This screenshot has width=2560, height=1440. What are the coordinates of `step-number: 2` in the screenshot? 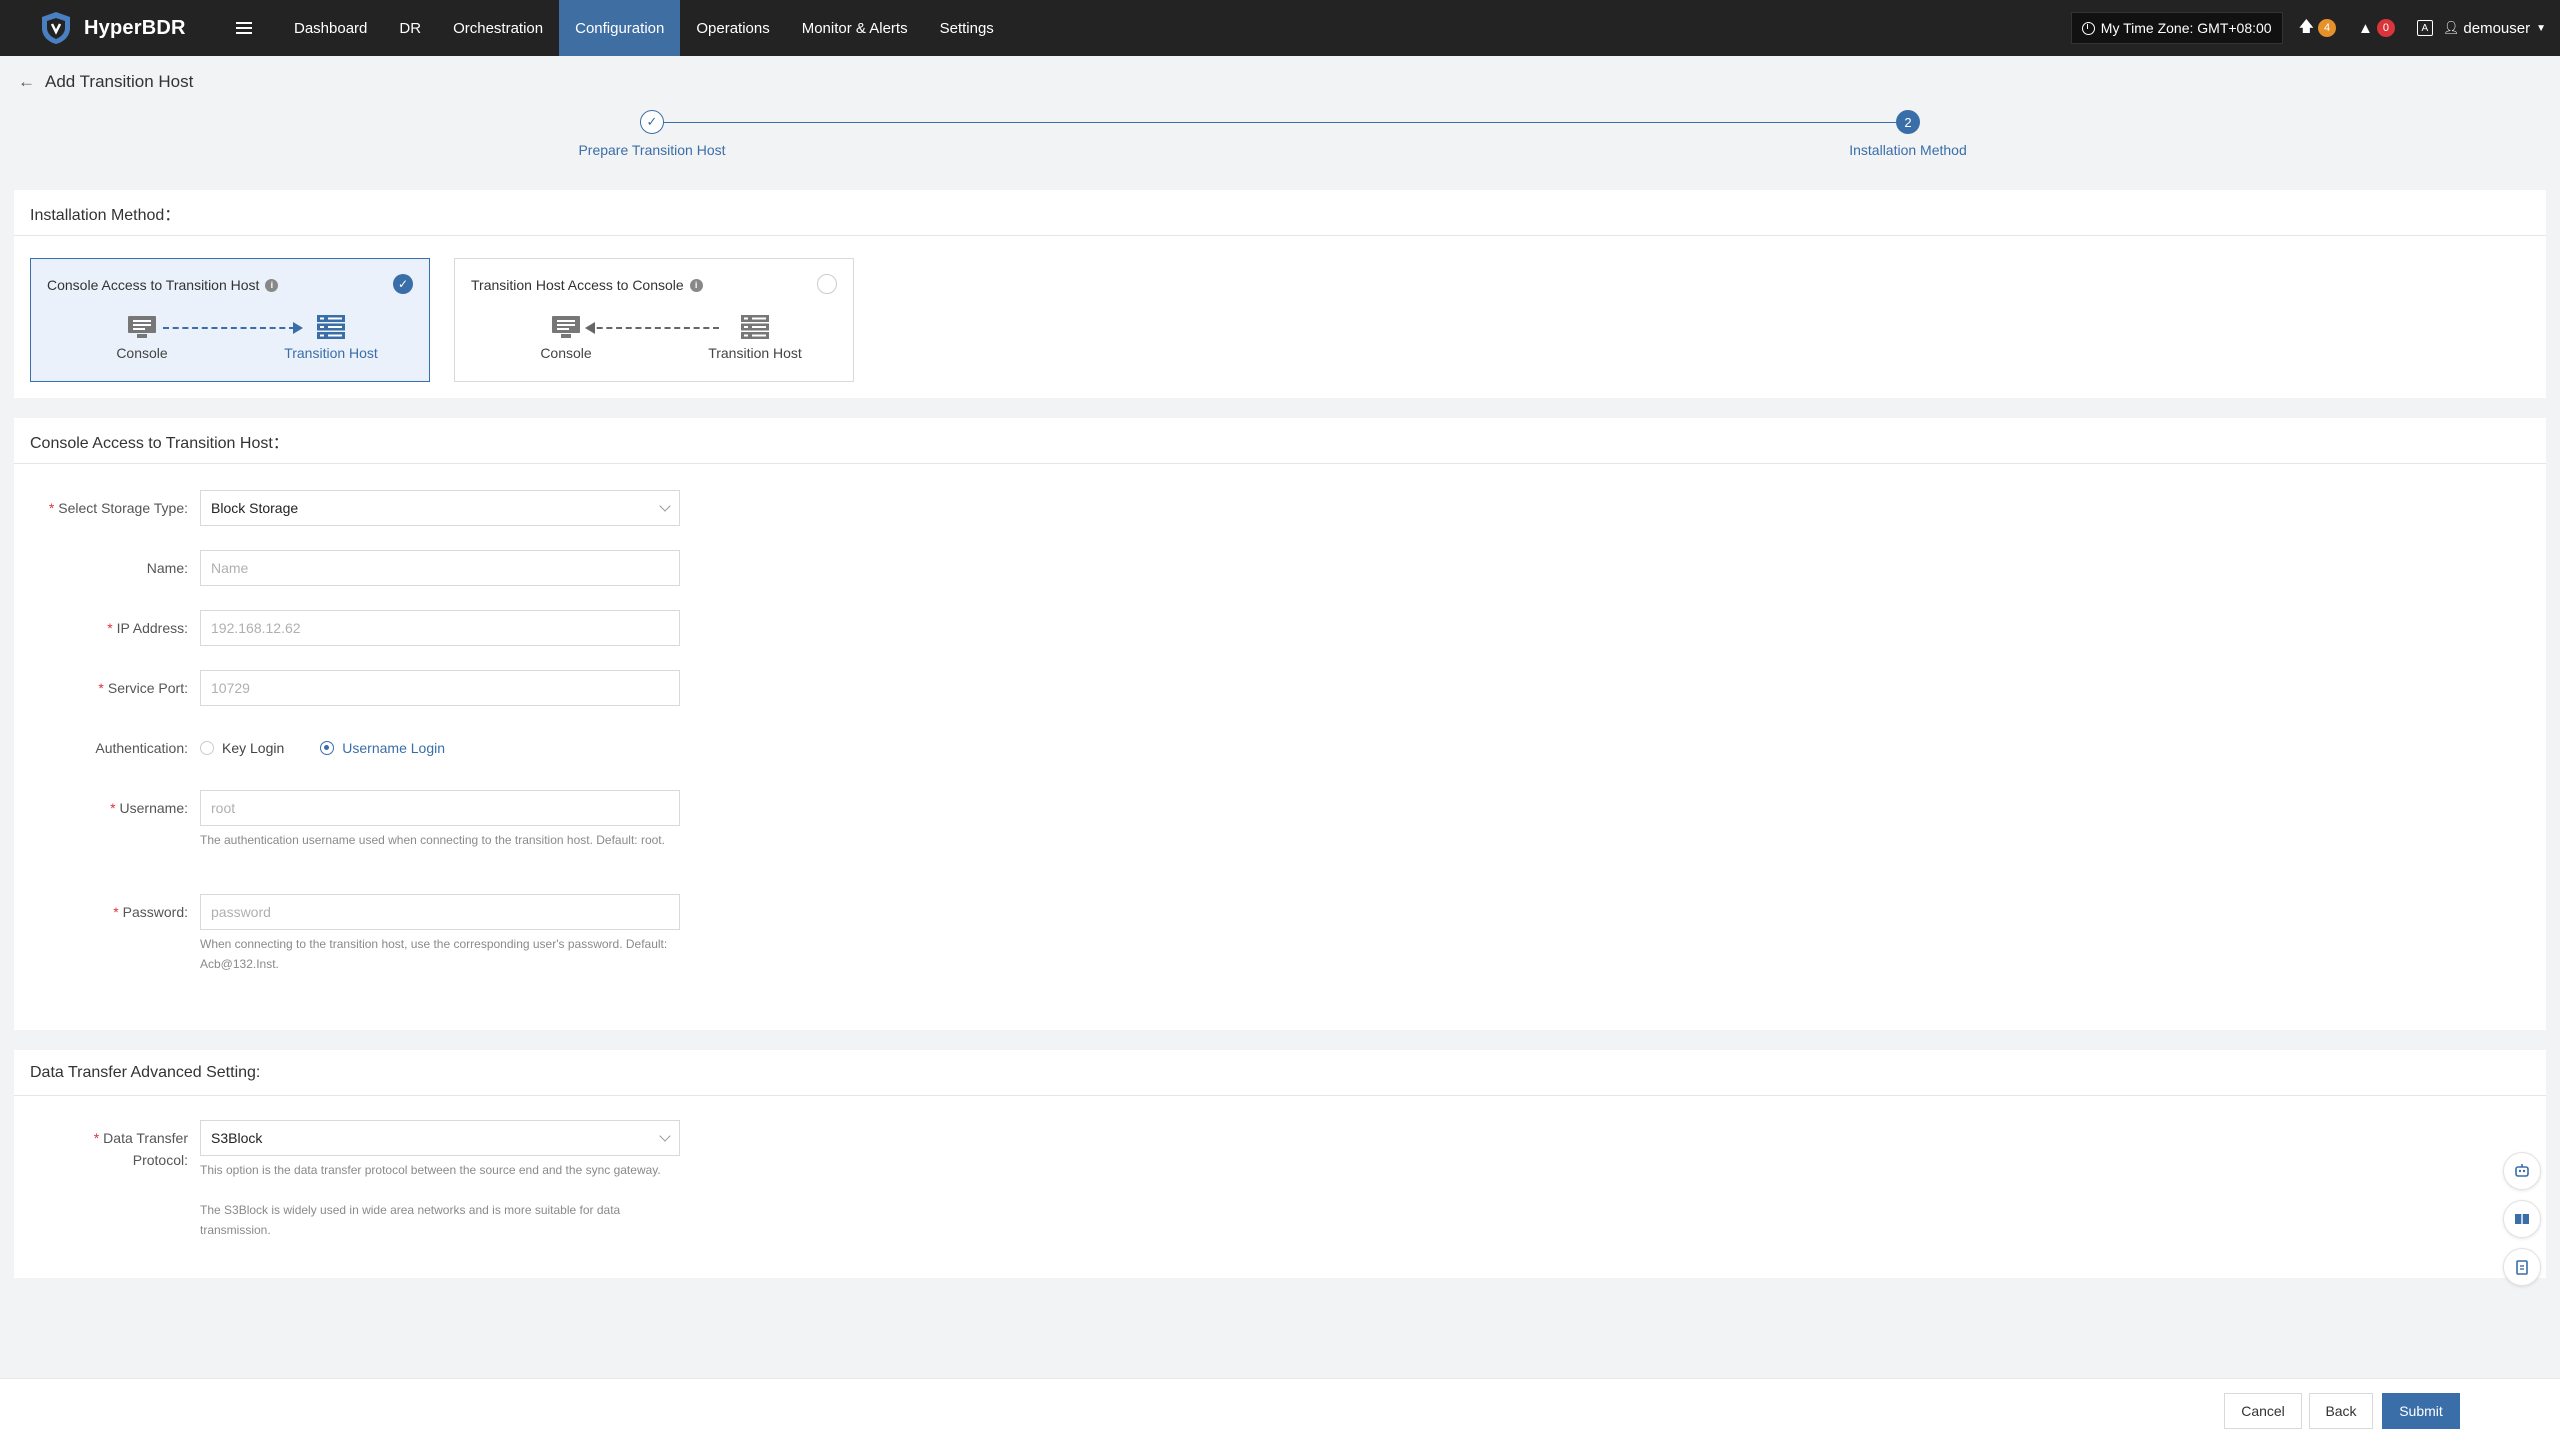 It's located at (1908, 122).